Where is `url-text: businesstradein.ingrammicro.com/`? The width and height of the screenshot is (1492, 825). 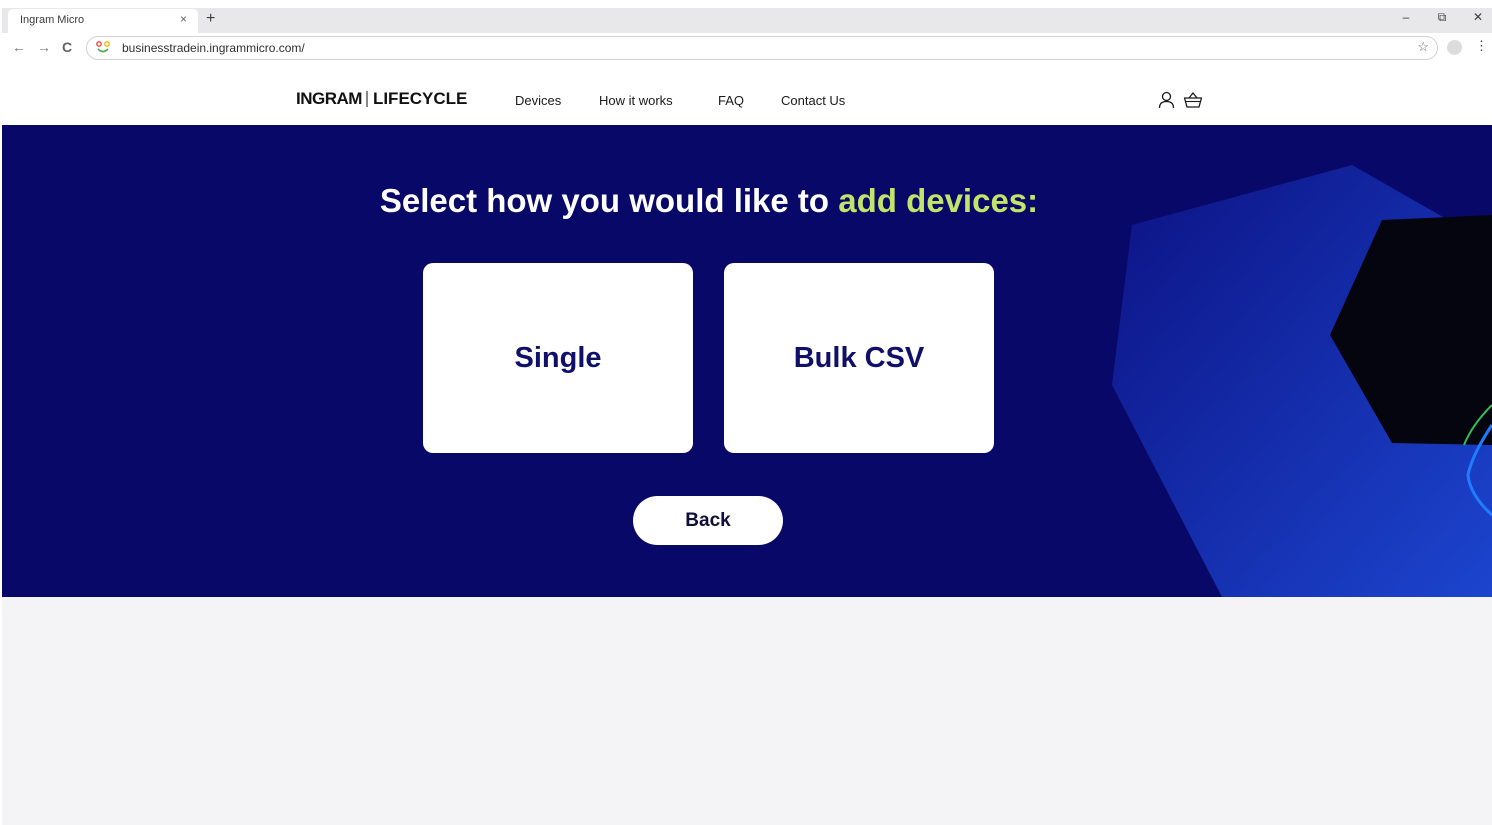 url-text: businesstradein.ingrammicro.com/ is located at coordinates (213, 48).